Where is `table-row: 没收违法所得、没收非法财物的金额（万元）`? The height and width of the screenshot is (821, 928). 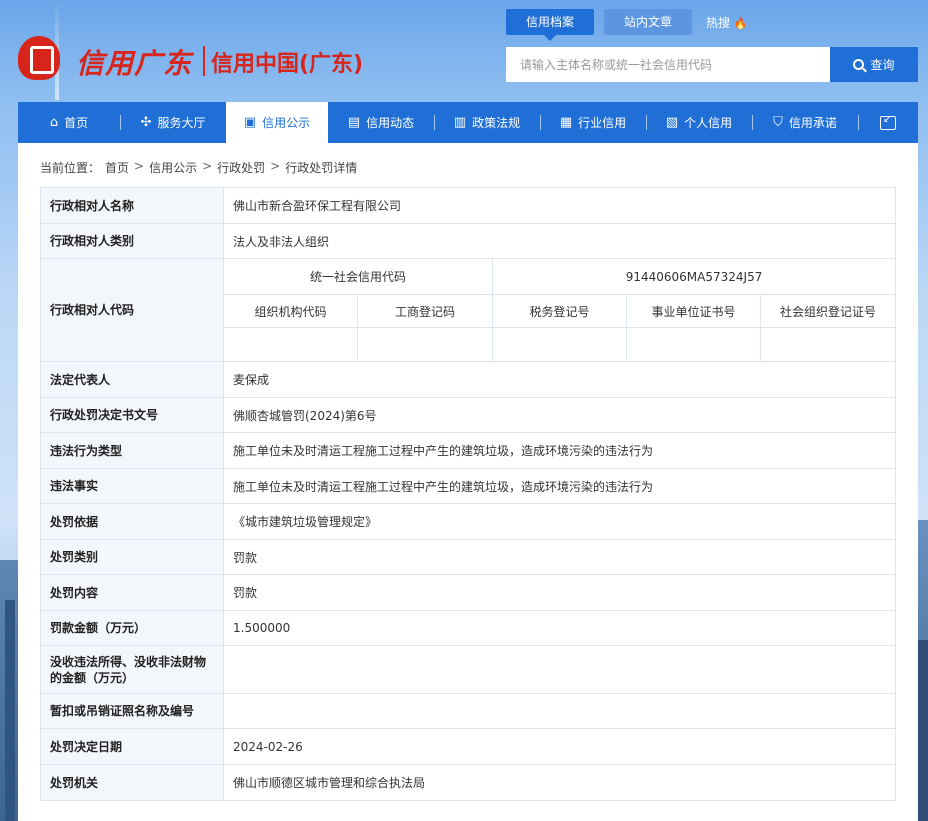
table-row: 没收违法所得、没收非法财物的金额（万元） is located at coordinates (468, 669).